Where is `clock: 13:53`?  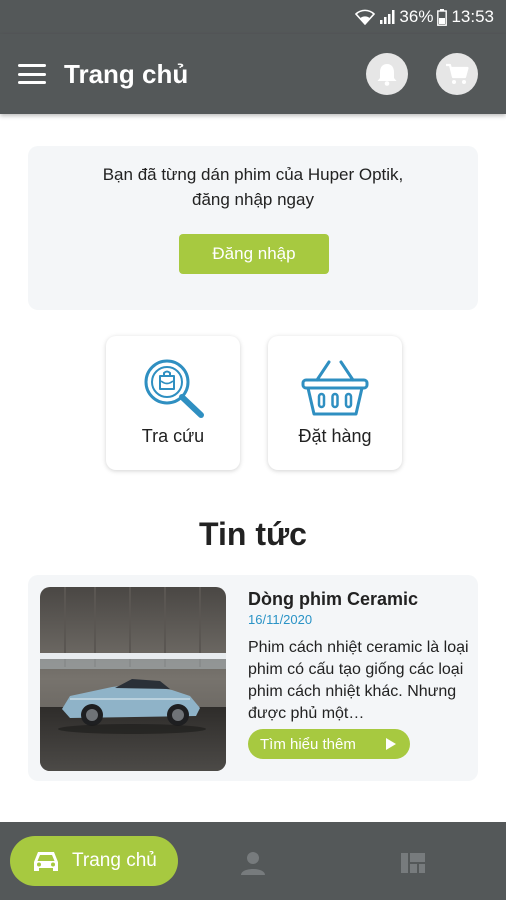 clock: 13:53 is located at coordinates (472, 16).